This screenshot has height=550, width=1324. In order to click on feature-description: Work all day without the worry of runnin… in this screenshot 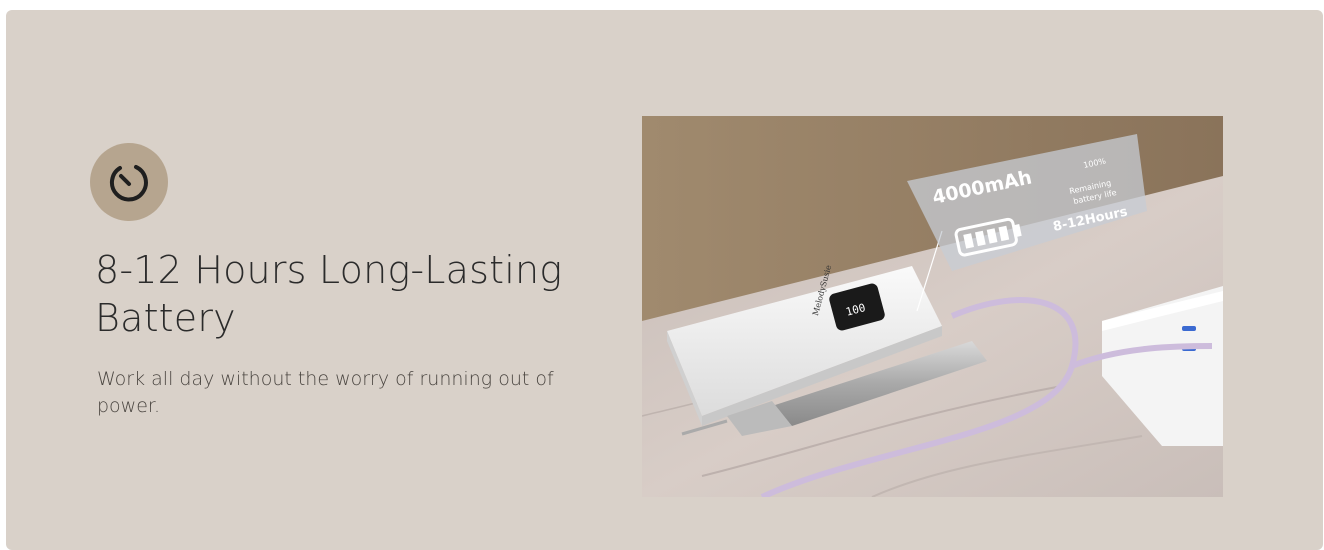, I will do `click(325, 392)`.